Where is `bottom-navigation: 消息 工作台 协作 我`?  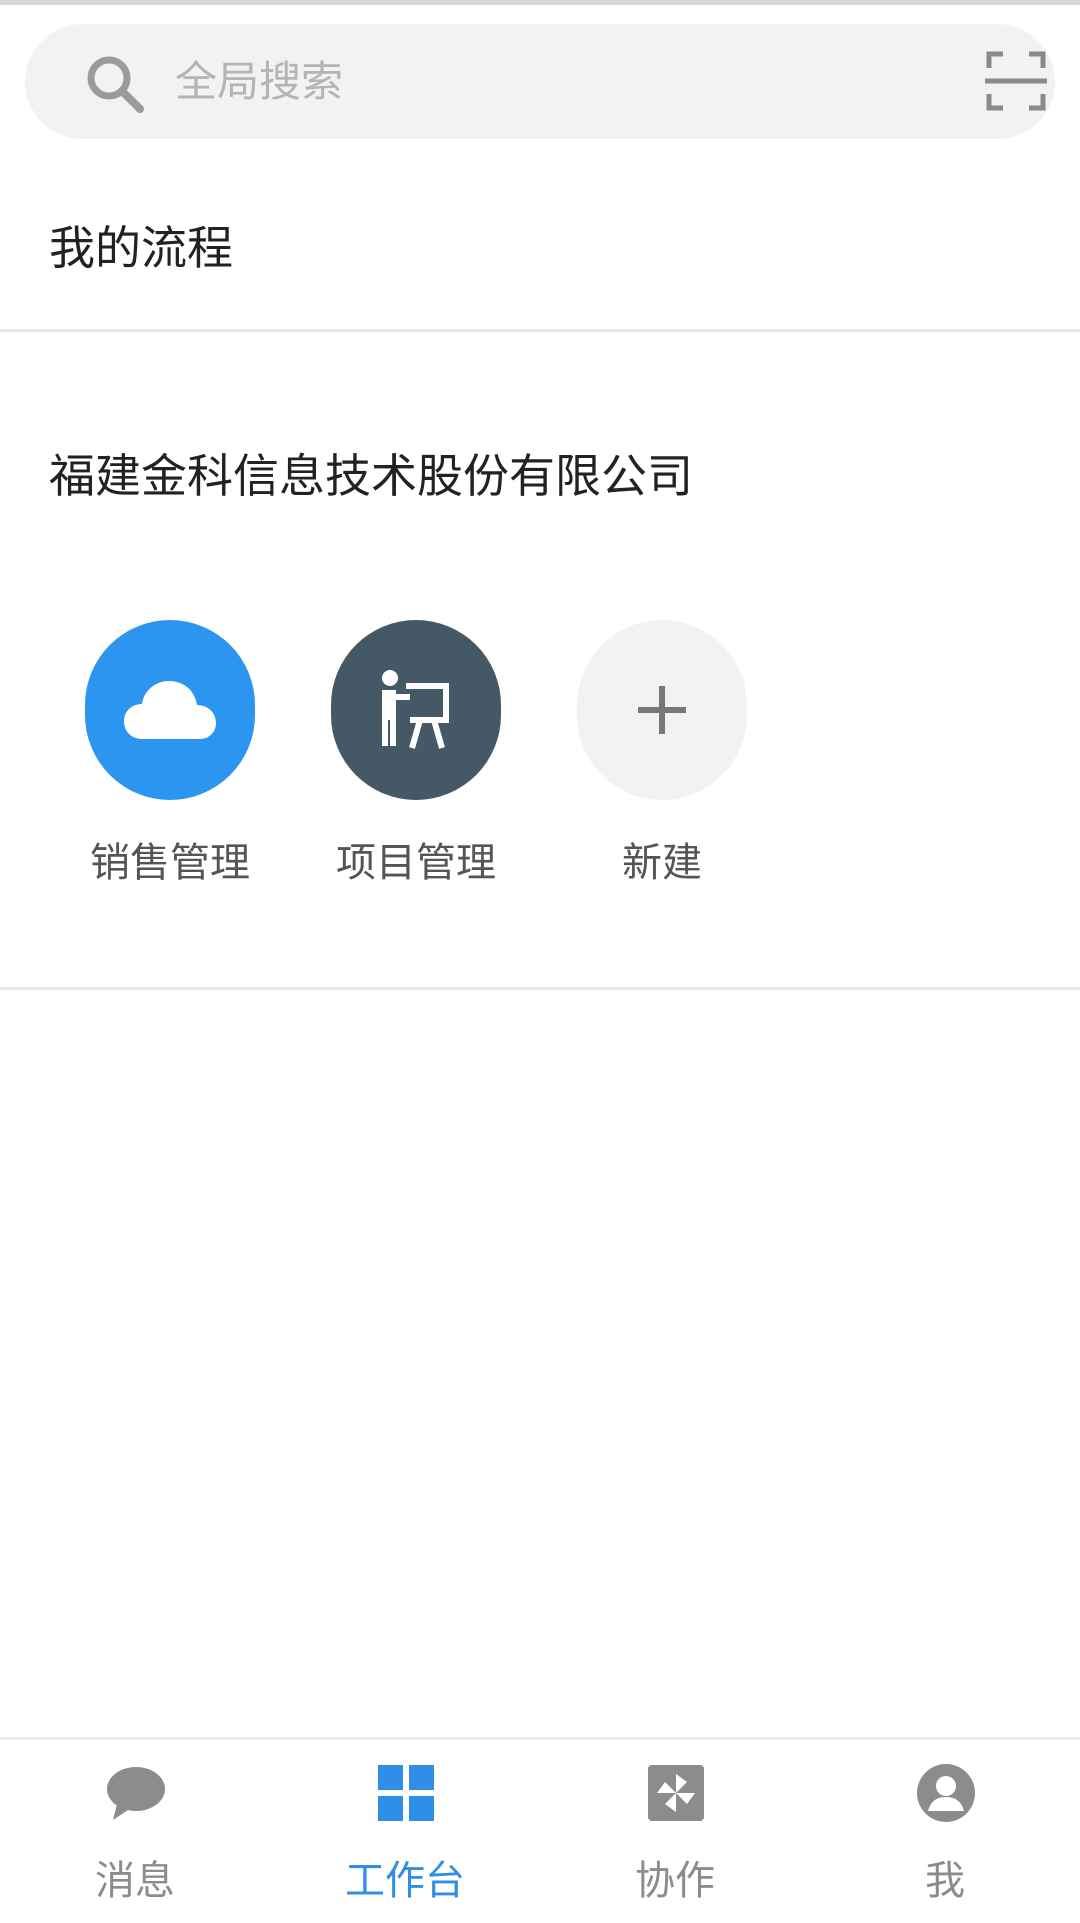
bottom-navigation: 消息 工作台 协作 我 is located at coordinates (540, 1830).